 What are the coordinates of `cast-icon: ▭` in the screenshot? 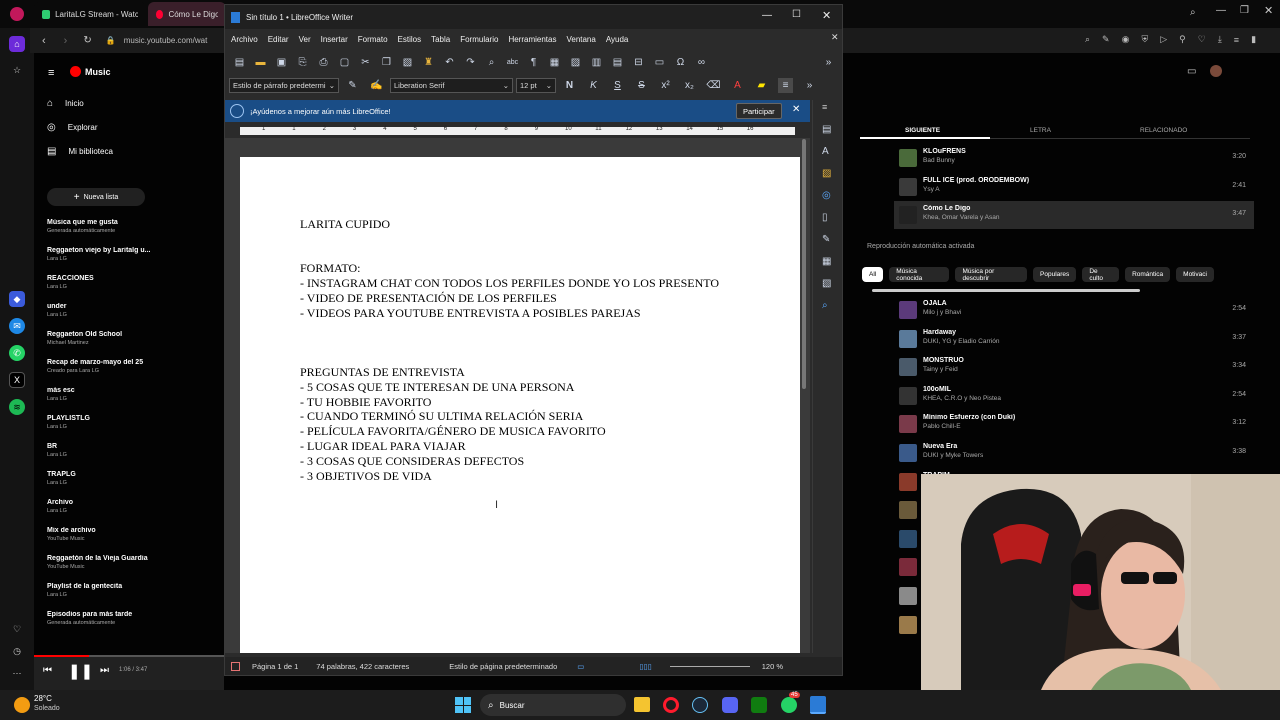 It's located at (1191, 71).